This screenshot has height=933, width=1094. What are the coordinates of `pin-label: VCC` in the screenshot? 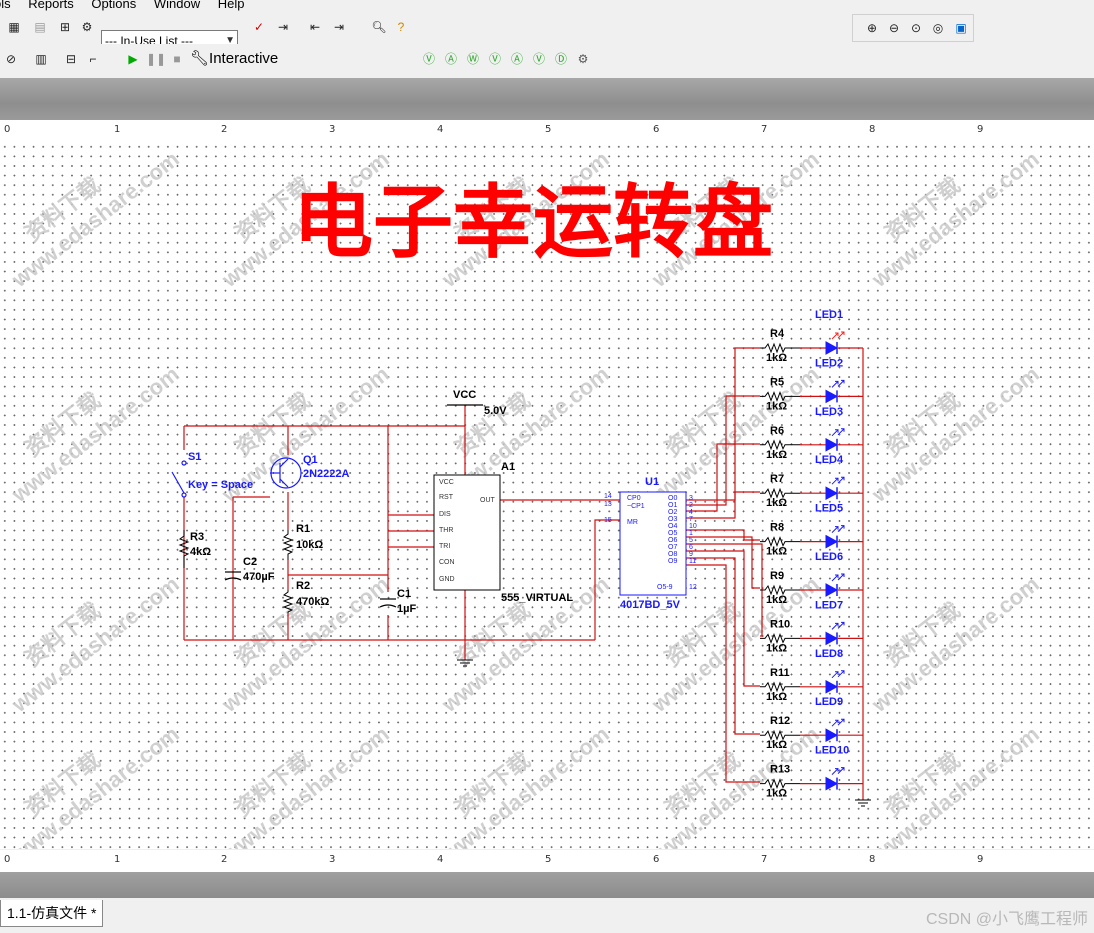 It's located at (446, 482).